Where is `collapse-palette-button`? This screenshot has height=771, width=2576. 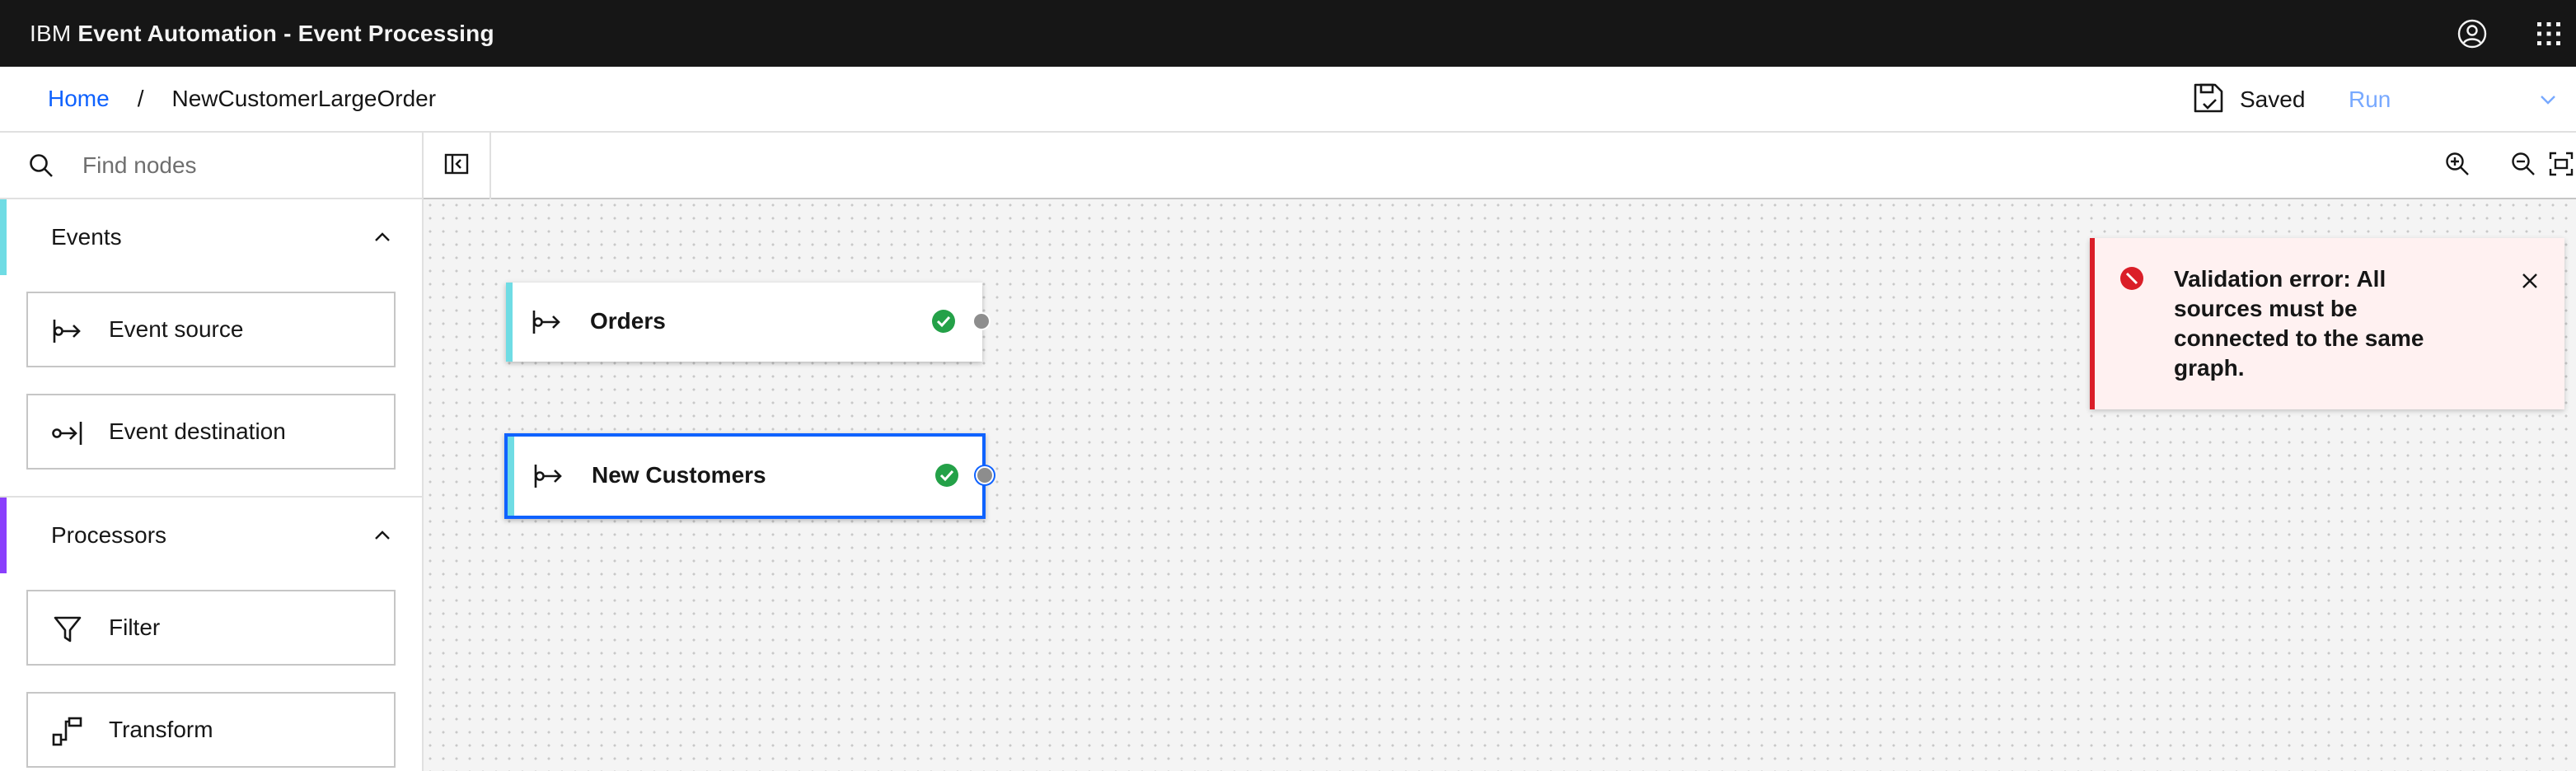
collapse-palette-button is located at coordinates (457, 166).